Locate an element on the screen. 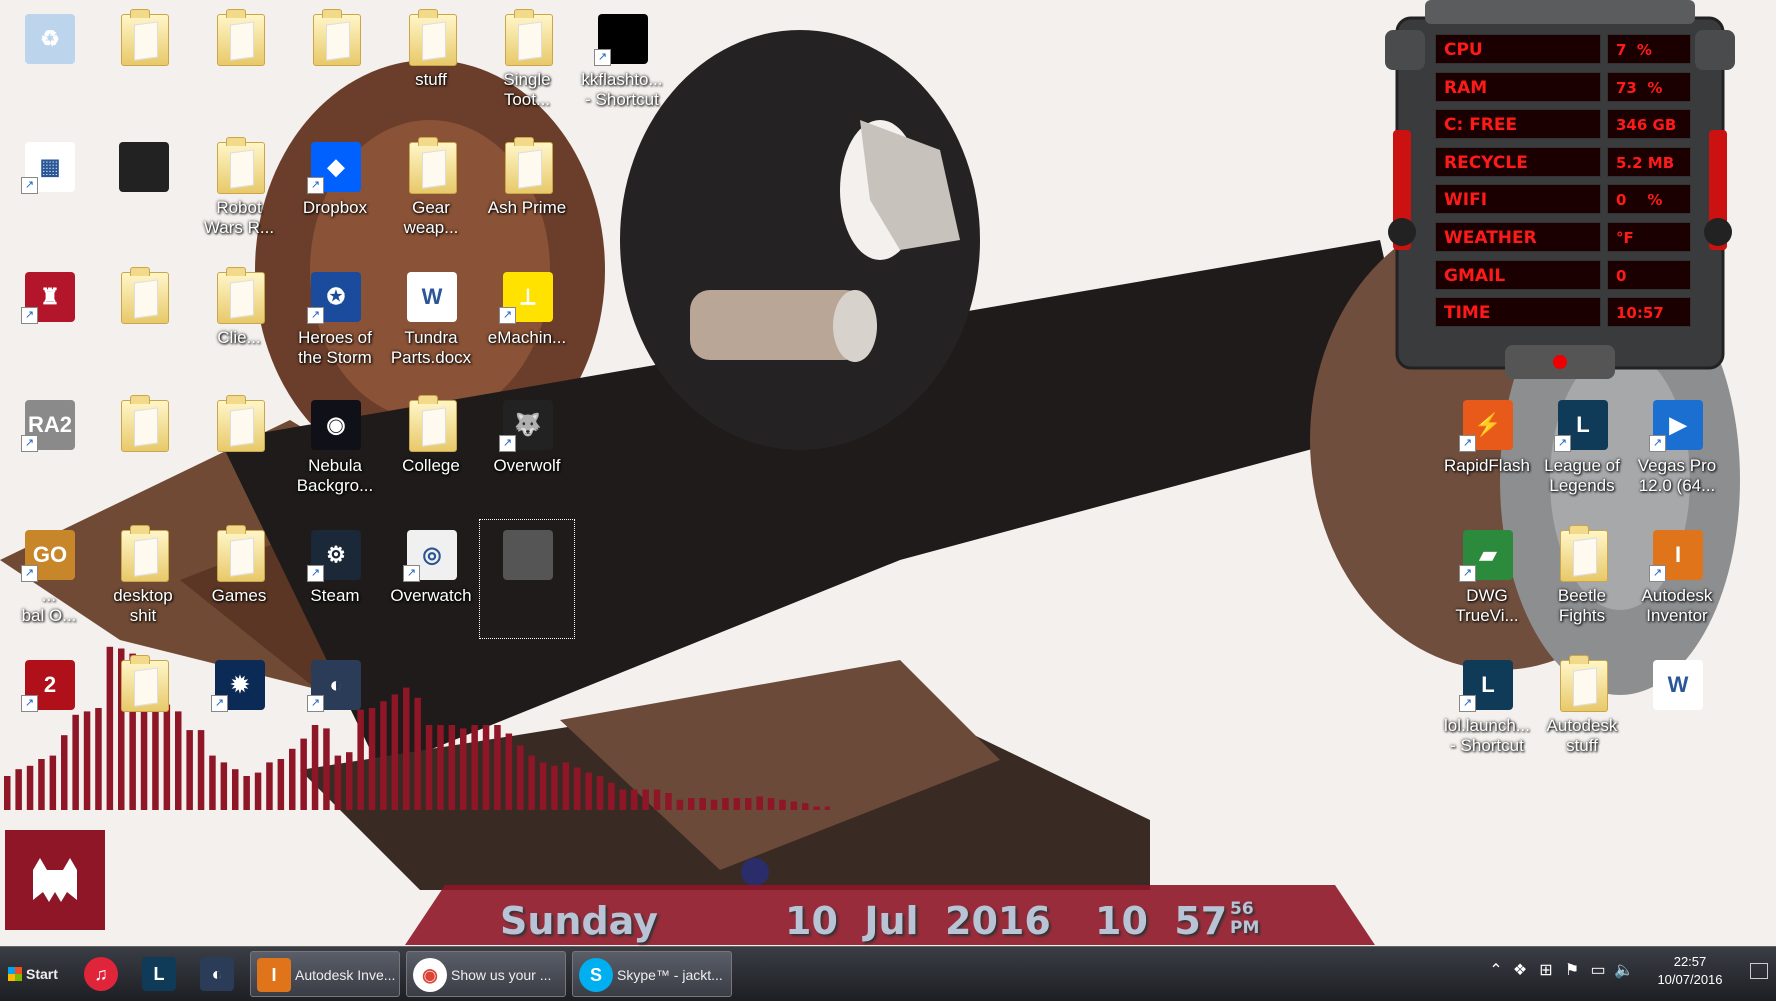  battlenet-icon: ✹ ↗ is located at coordinates (239, 684).